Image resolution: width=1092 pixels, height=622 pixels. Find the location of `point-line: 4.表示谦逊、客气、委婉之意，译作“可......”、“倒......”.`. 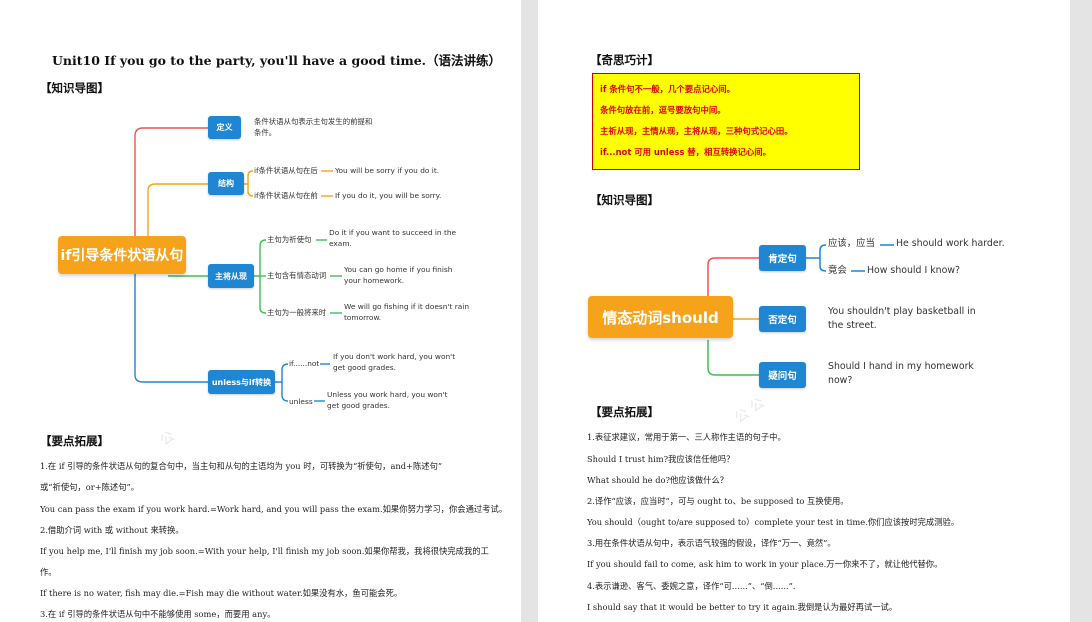

point-line: 4.表示谦逊、客气、委婉之意，译作“可......”、“倒......”. is located at coordinates (691, 586).